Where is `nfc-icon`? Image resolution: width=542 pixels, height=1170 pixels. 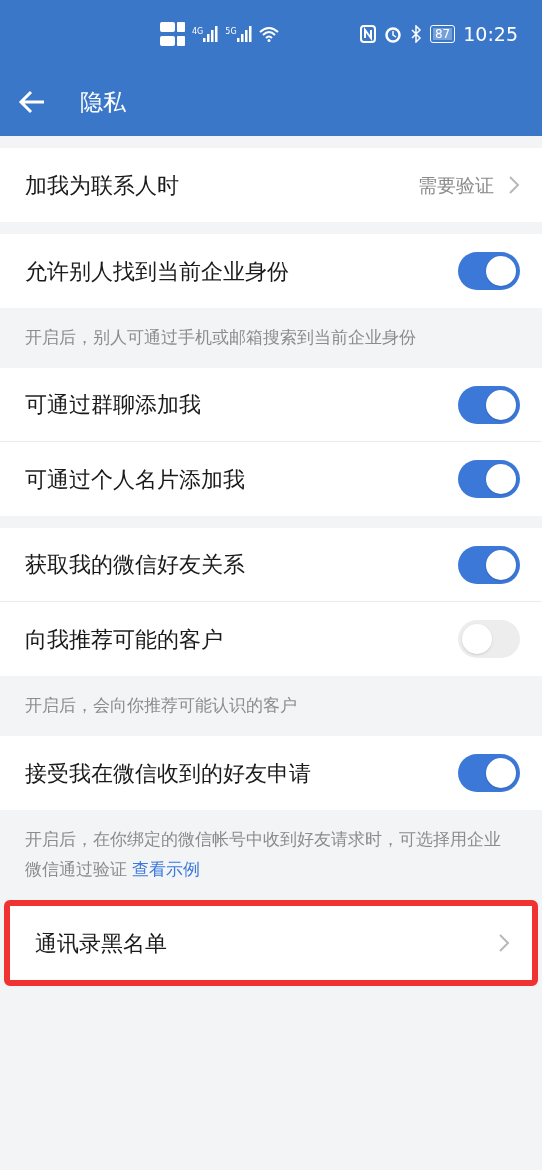 nfc-icon is located at coordinates (367, 34).